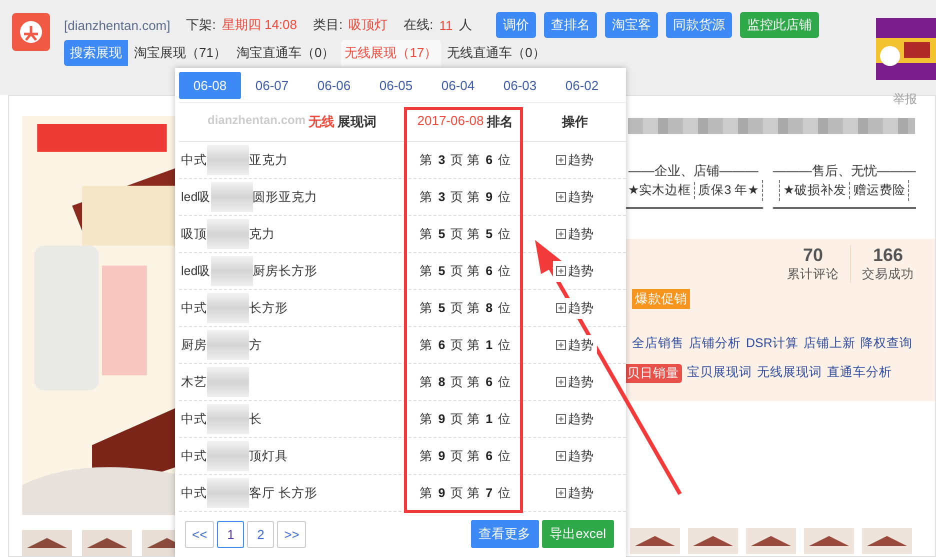  I want to click on field-label: 下架:, so click(201, 25).